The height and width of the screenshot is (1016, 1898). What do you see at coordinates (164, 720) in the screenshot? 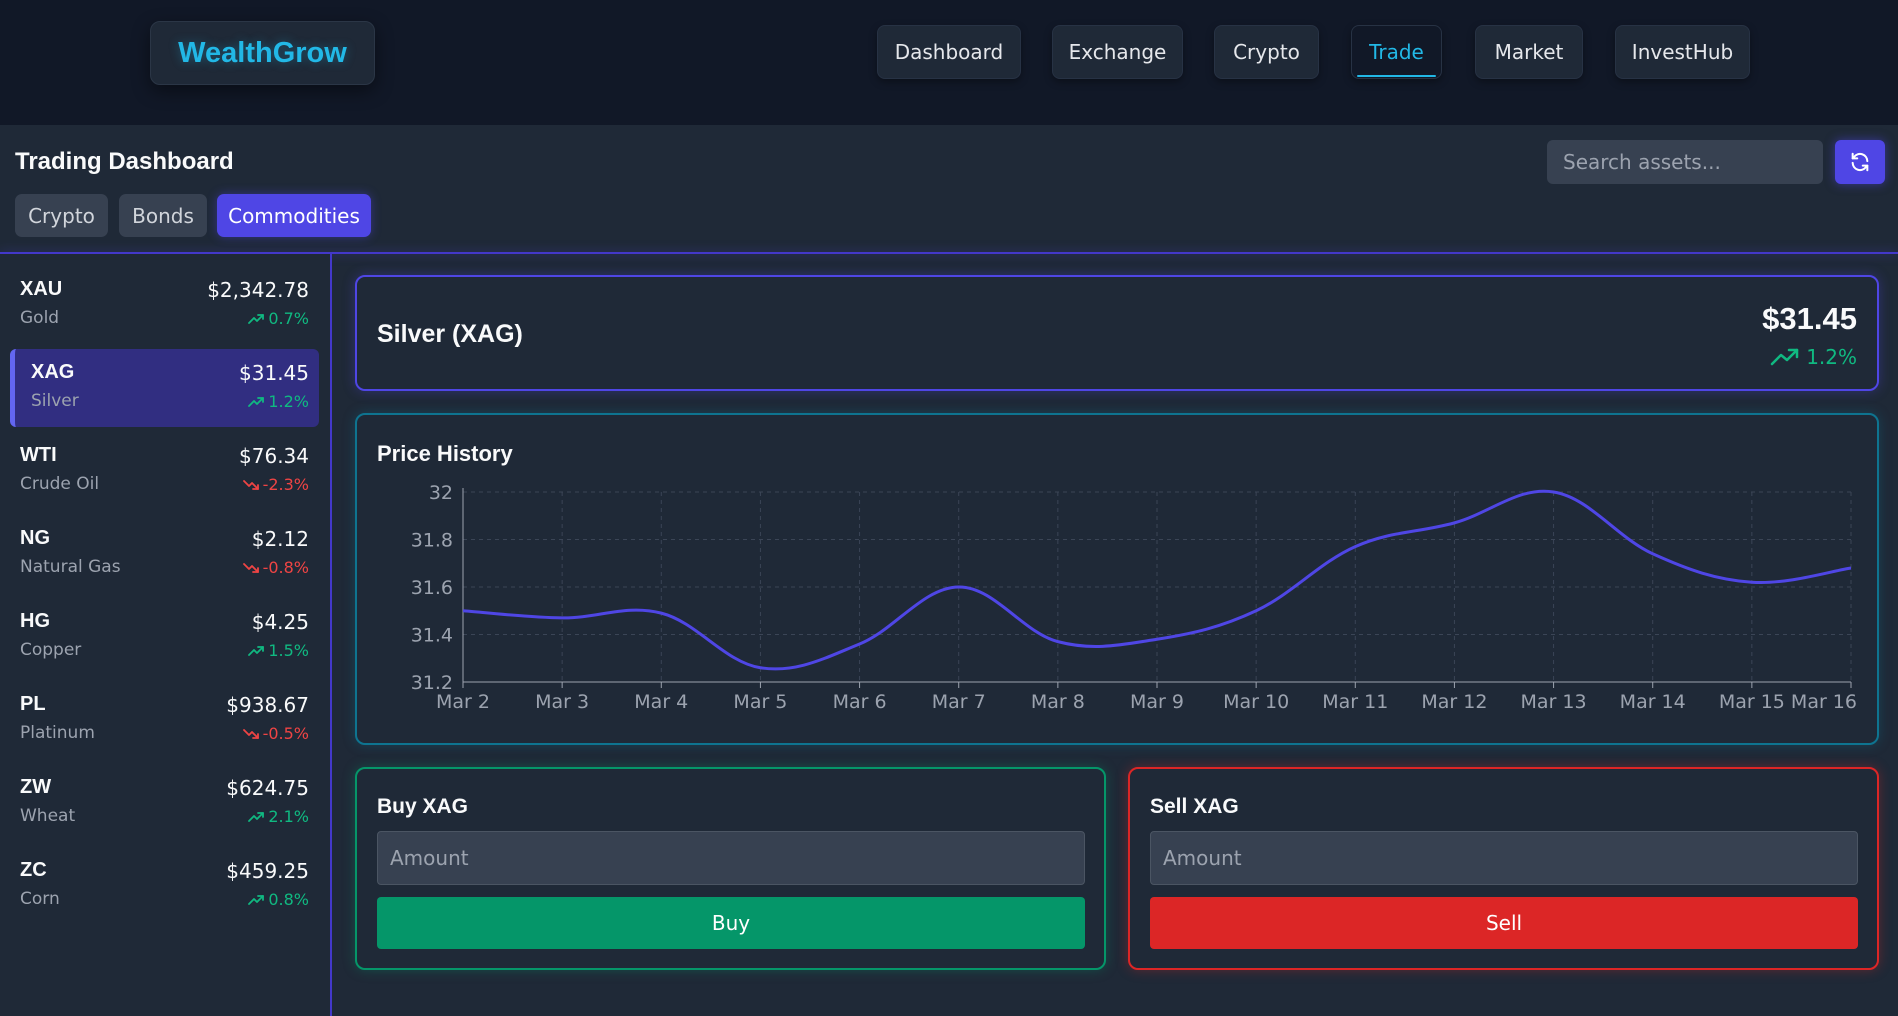
I see `asset-item-pl: PL Platinum $938.67 -0.5%` at bounding box center [164, 720].